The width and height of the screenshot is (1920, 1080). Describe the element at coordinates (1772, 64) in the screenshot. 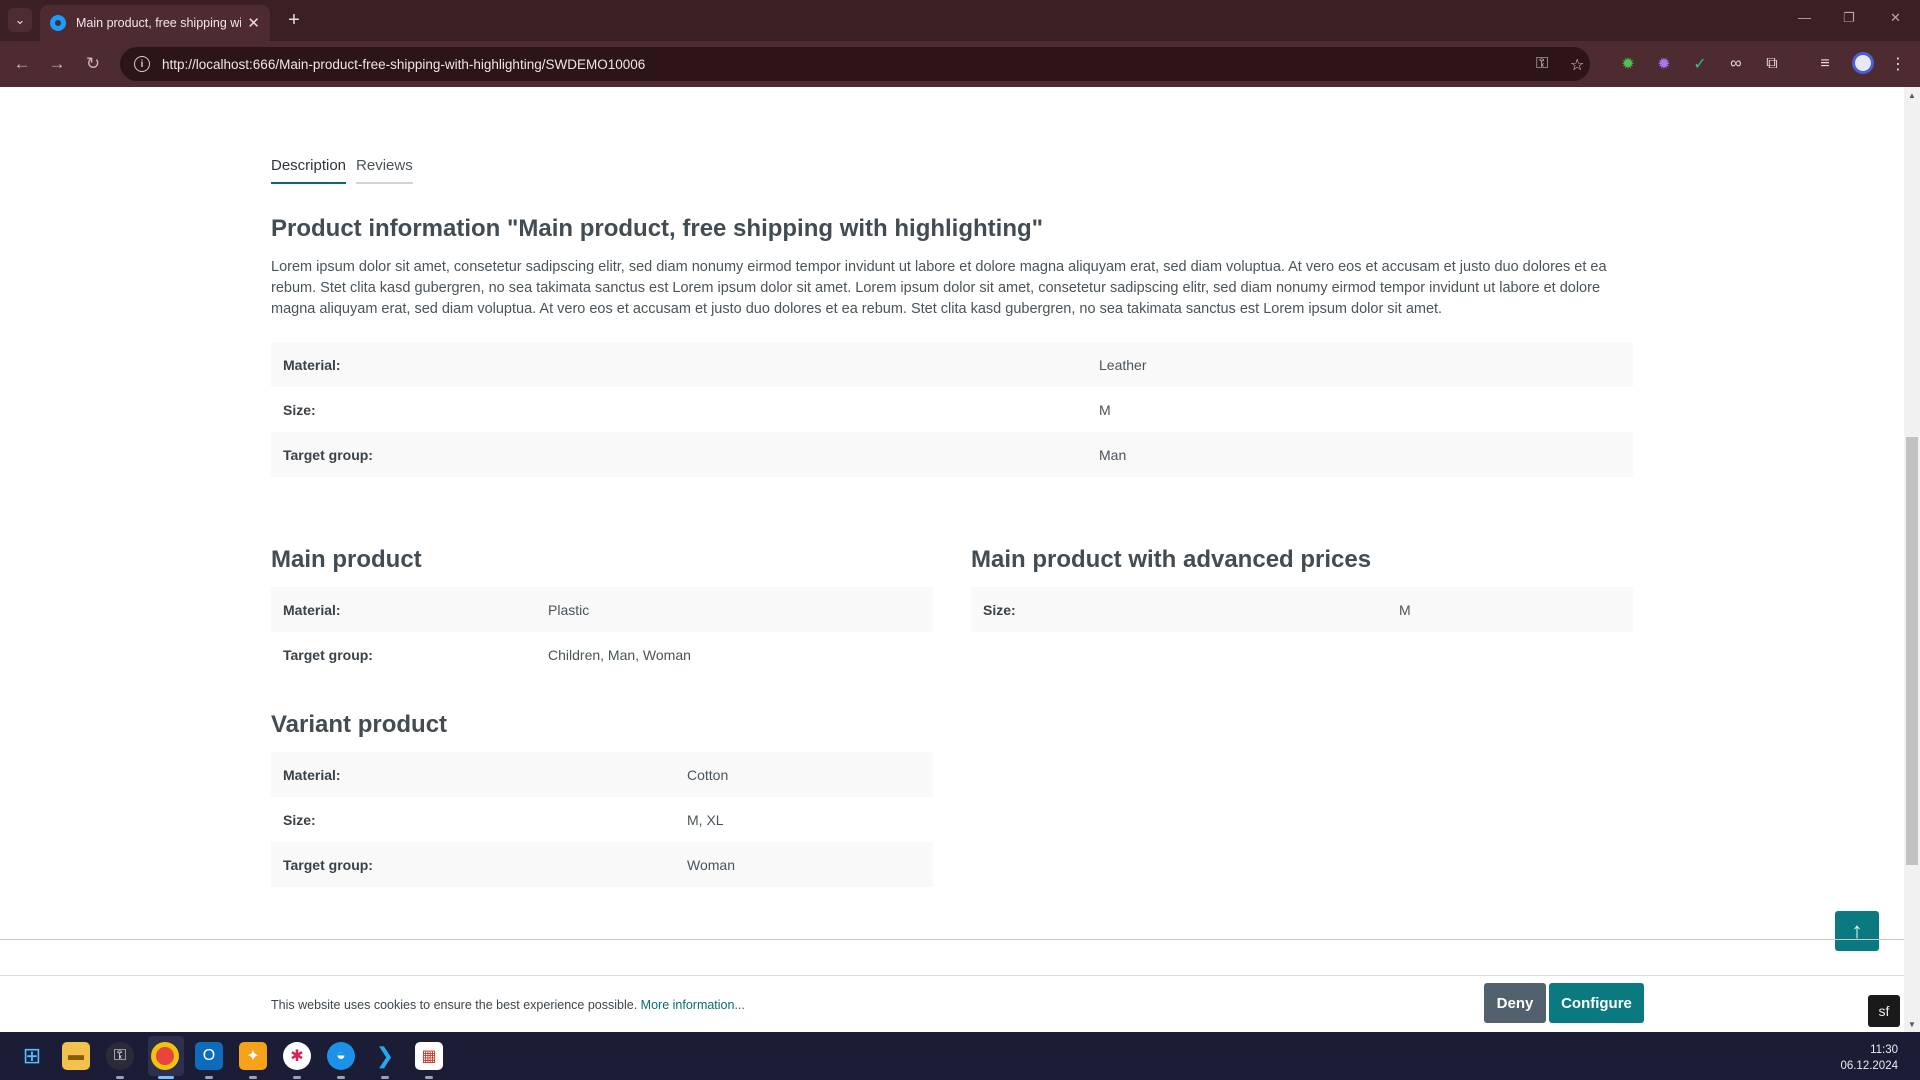

I see `extensions-puzzle-icon: ⧉` at that location.